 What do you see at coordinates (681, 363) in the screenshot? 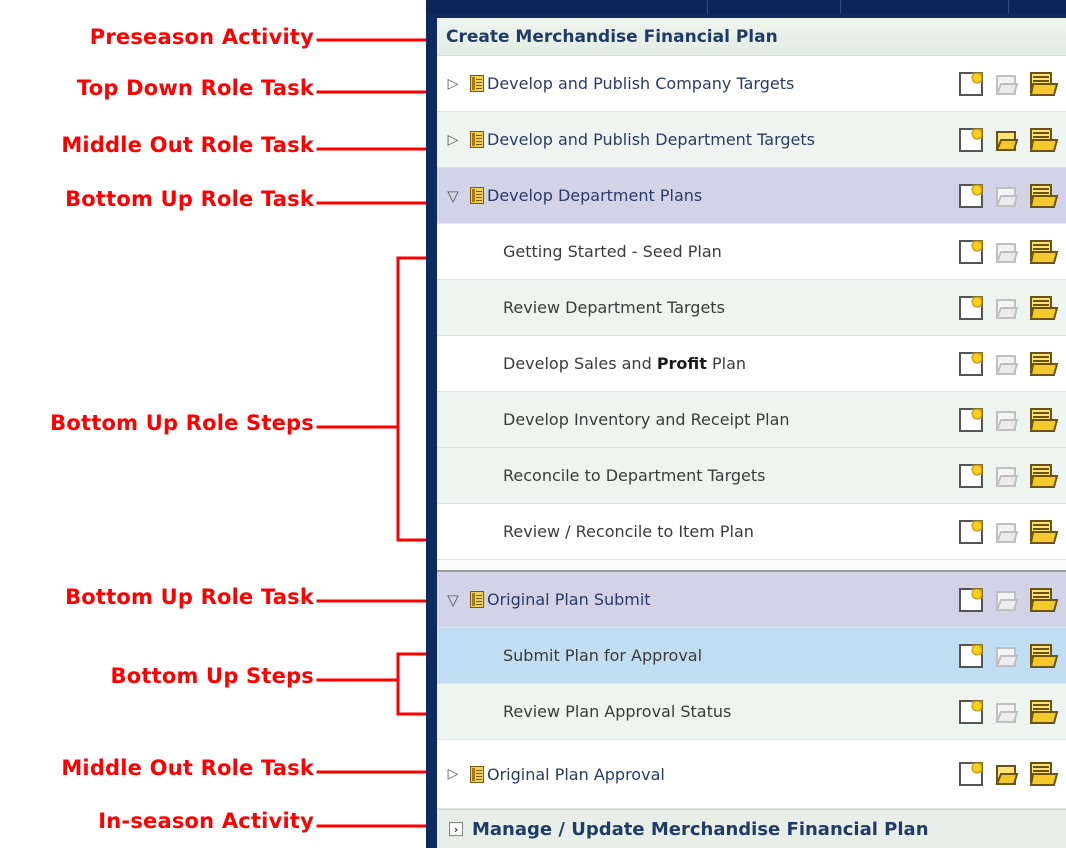
I see `step-label-bold: Profit` at bounding box center [681, 363].